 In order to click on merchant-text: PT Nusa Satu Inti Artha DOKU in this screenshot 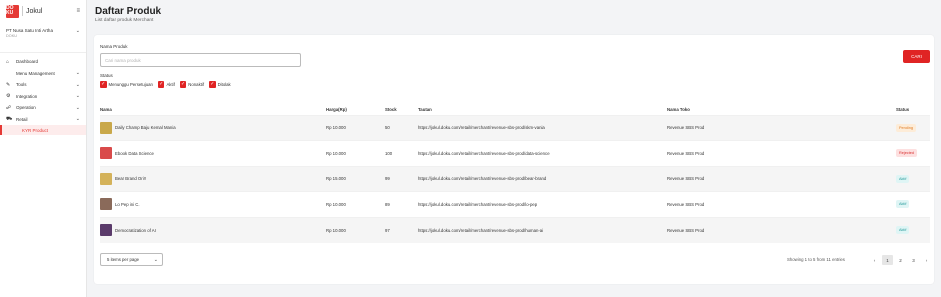, I will do `click(41, 33)`.